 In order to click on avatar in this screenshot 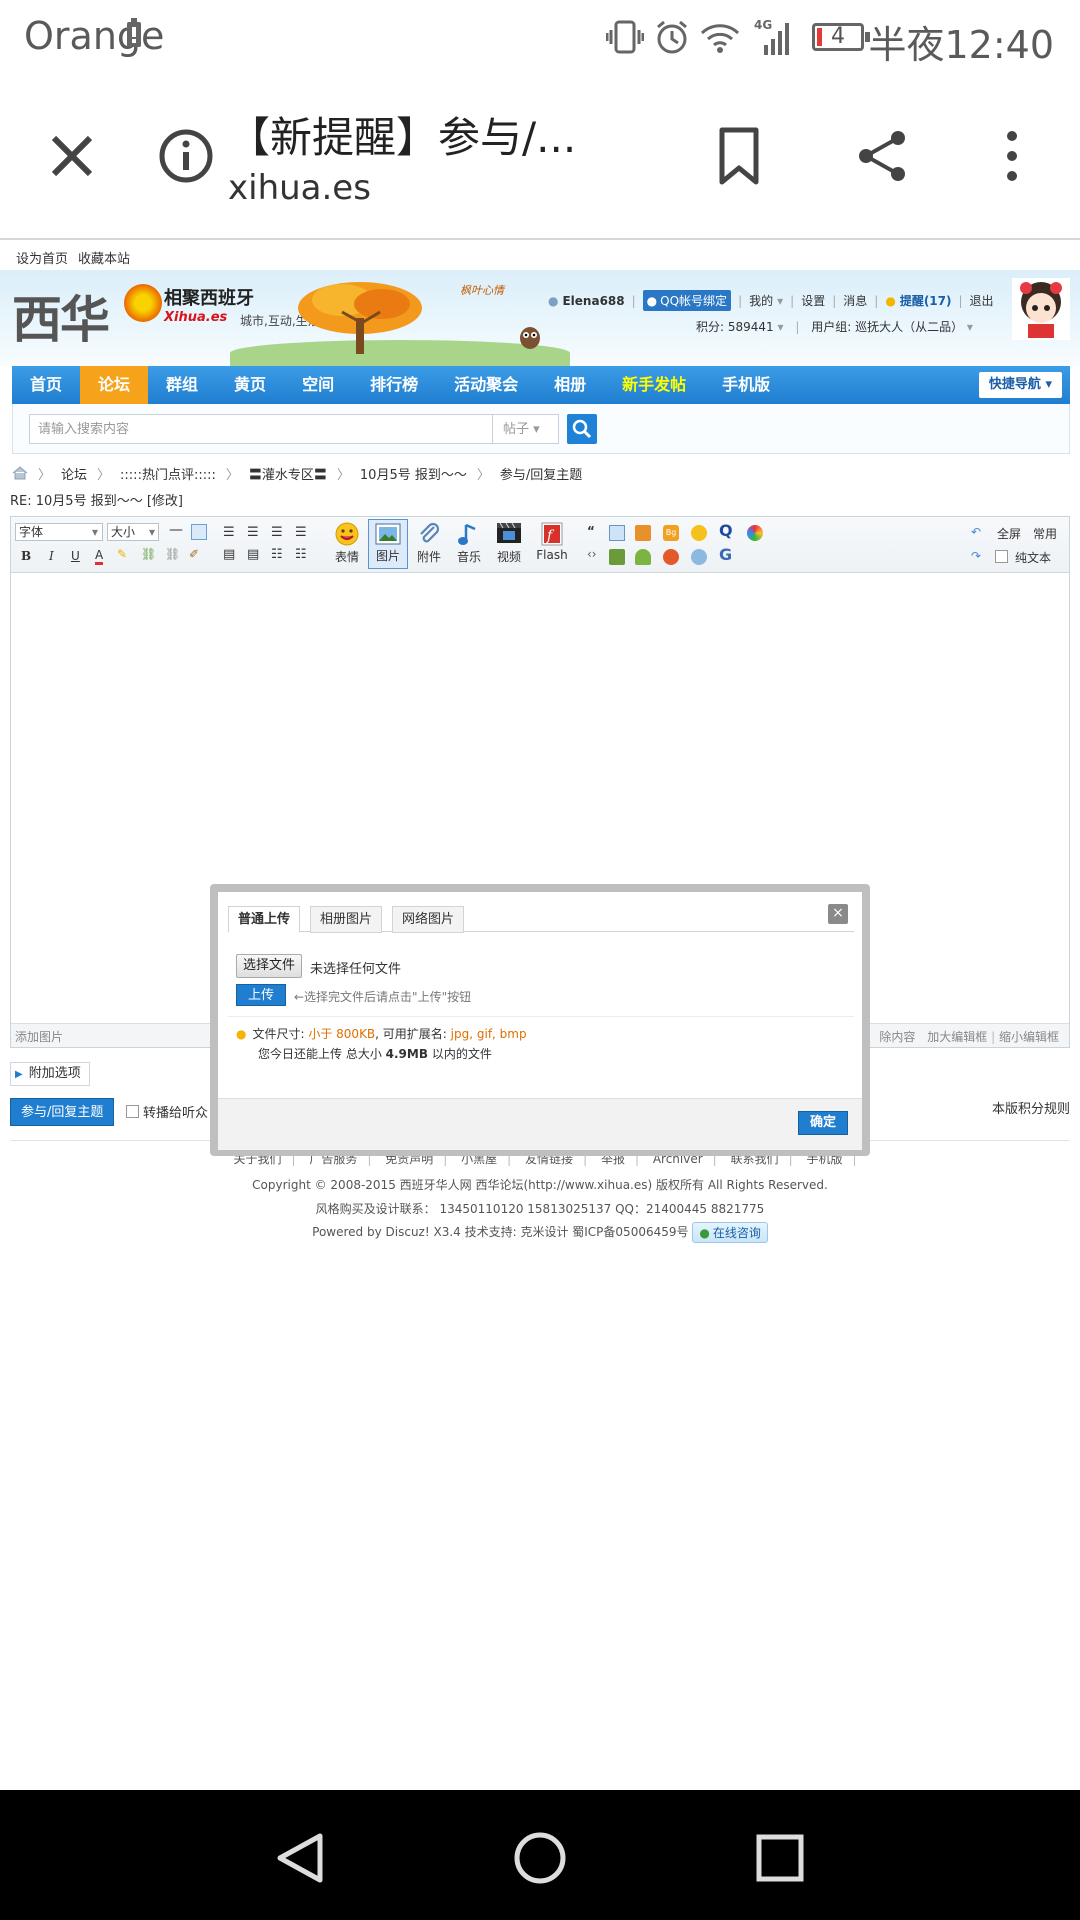, I will do `click(1041, 309)`.